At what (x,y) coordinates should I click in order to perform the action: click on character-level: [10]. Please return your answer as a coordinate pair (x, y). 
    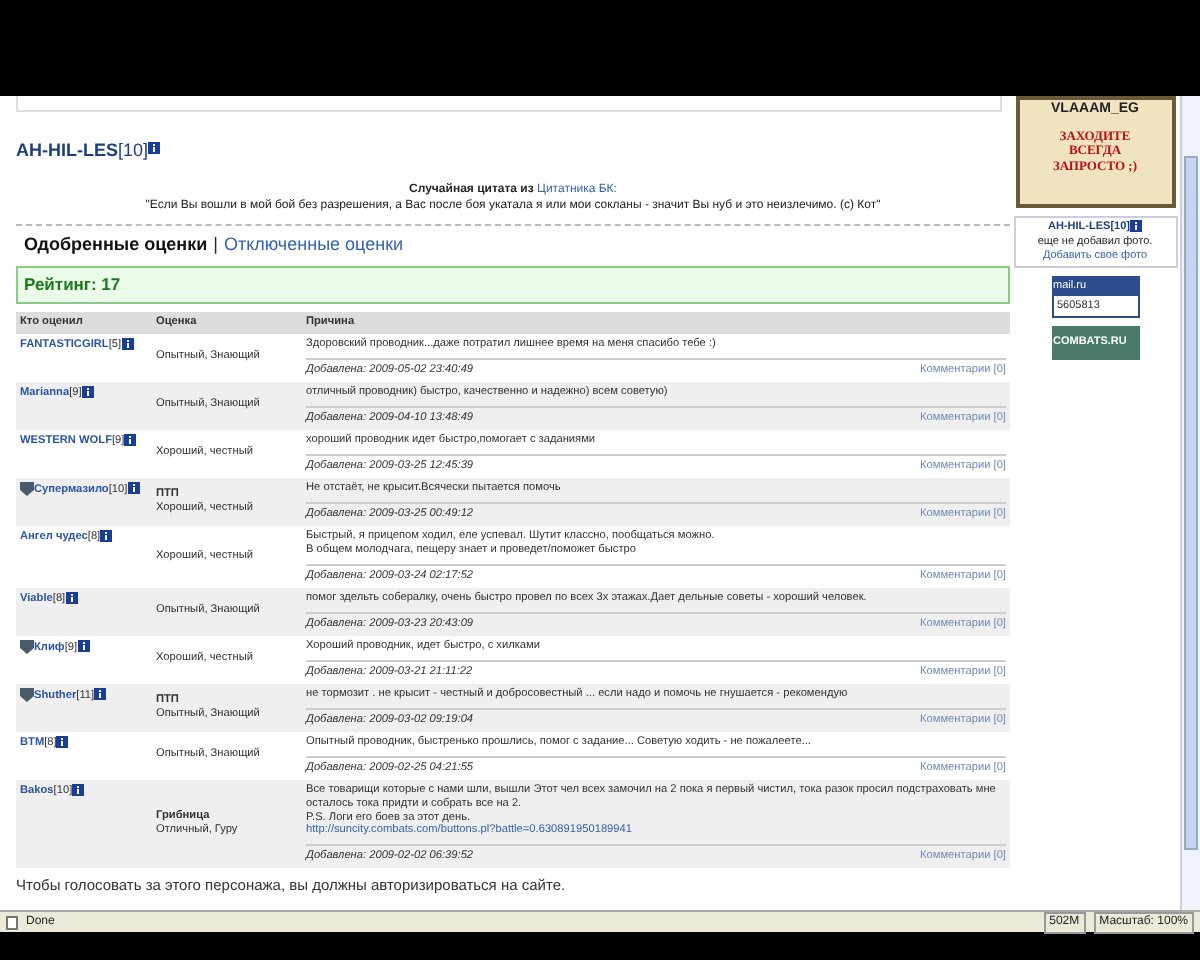
    Looking at the image, I should click on (133, 150).